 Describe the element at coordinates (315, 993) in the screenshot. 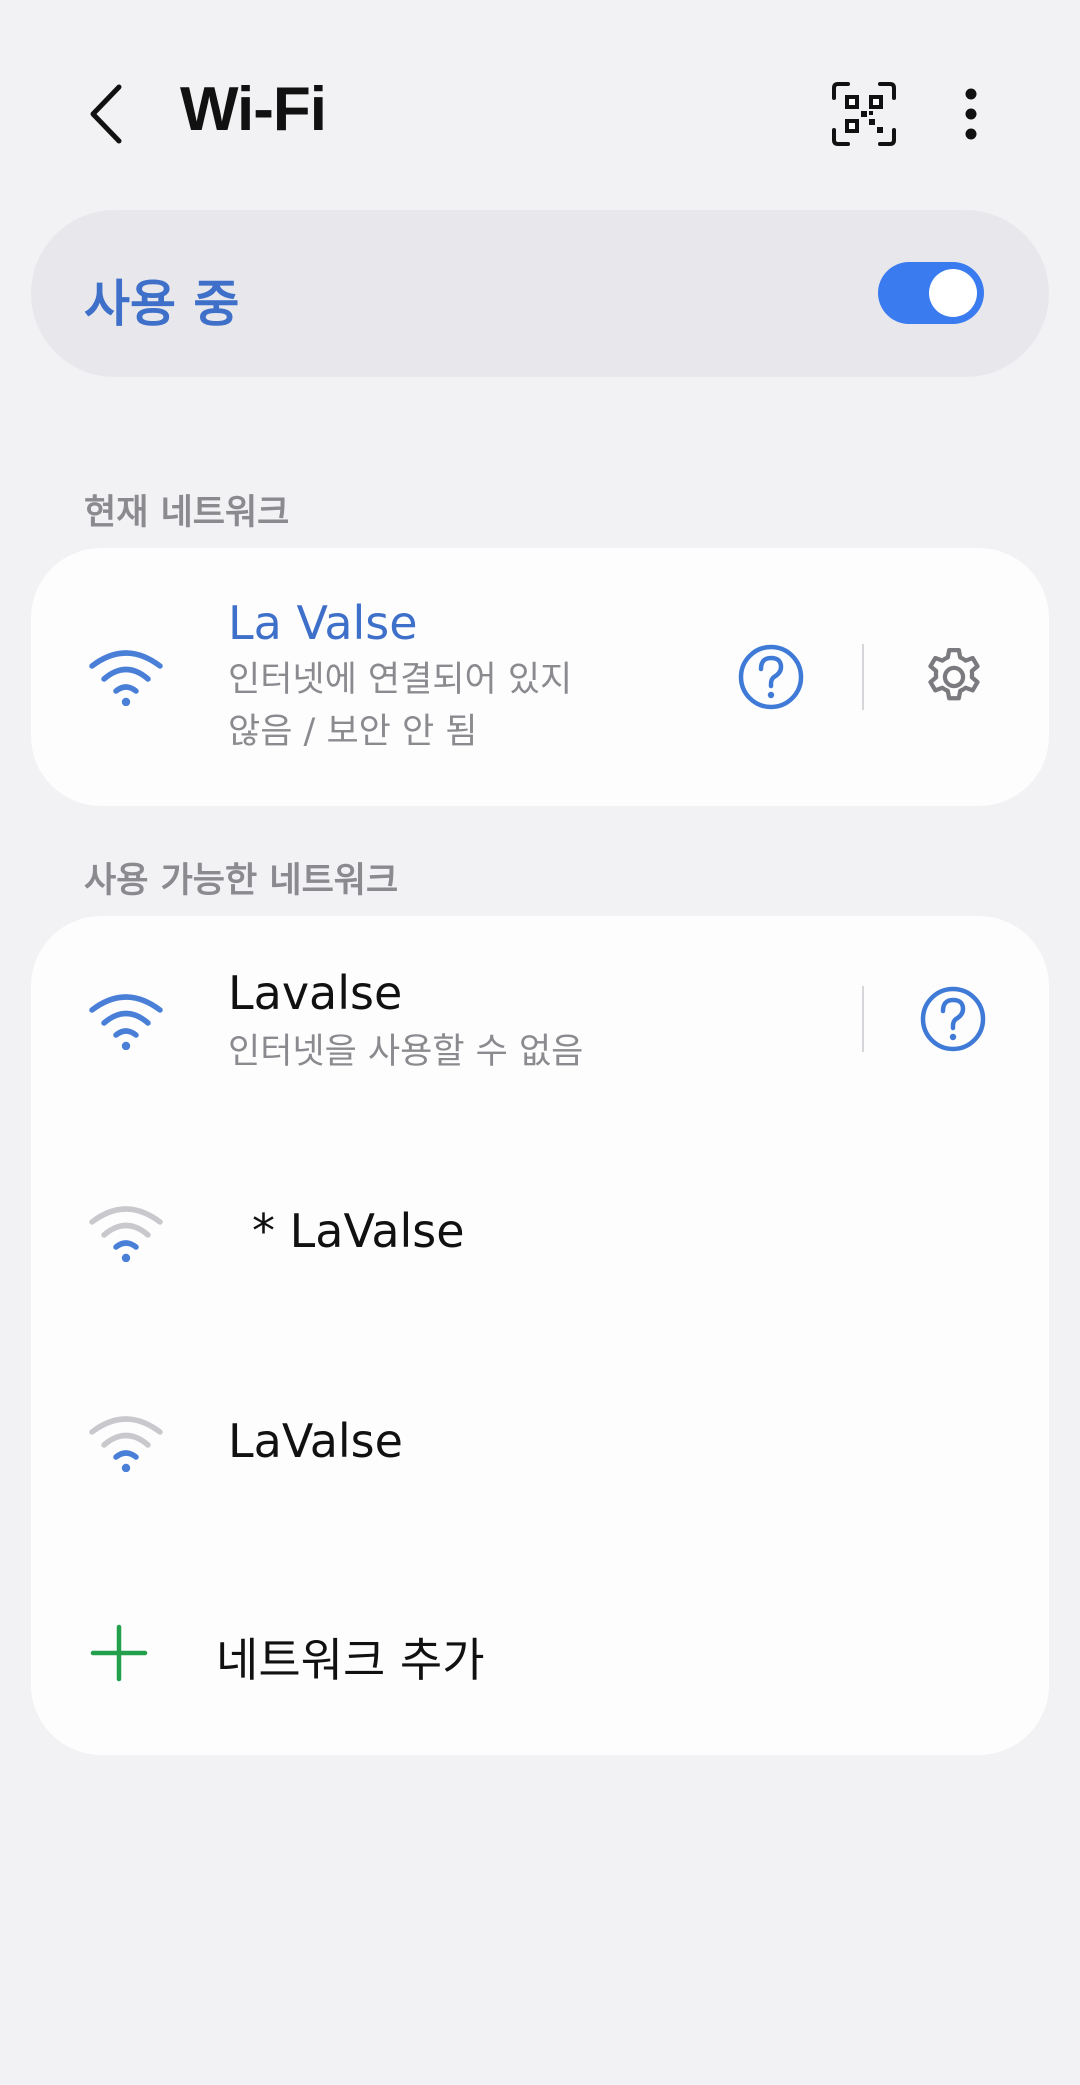

I see `network-name: Lavalse` at that location.